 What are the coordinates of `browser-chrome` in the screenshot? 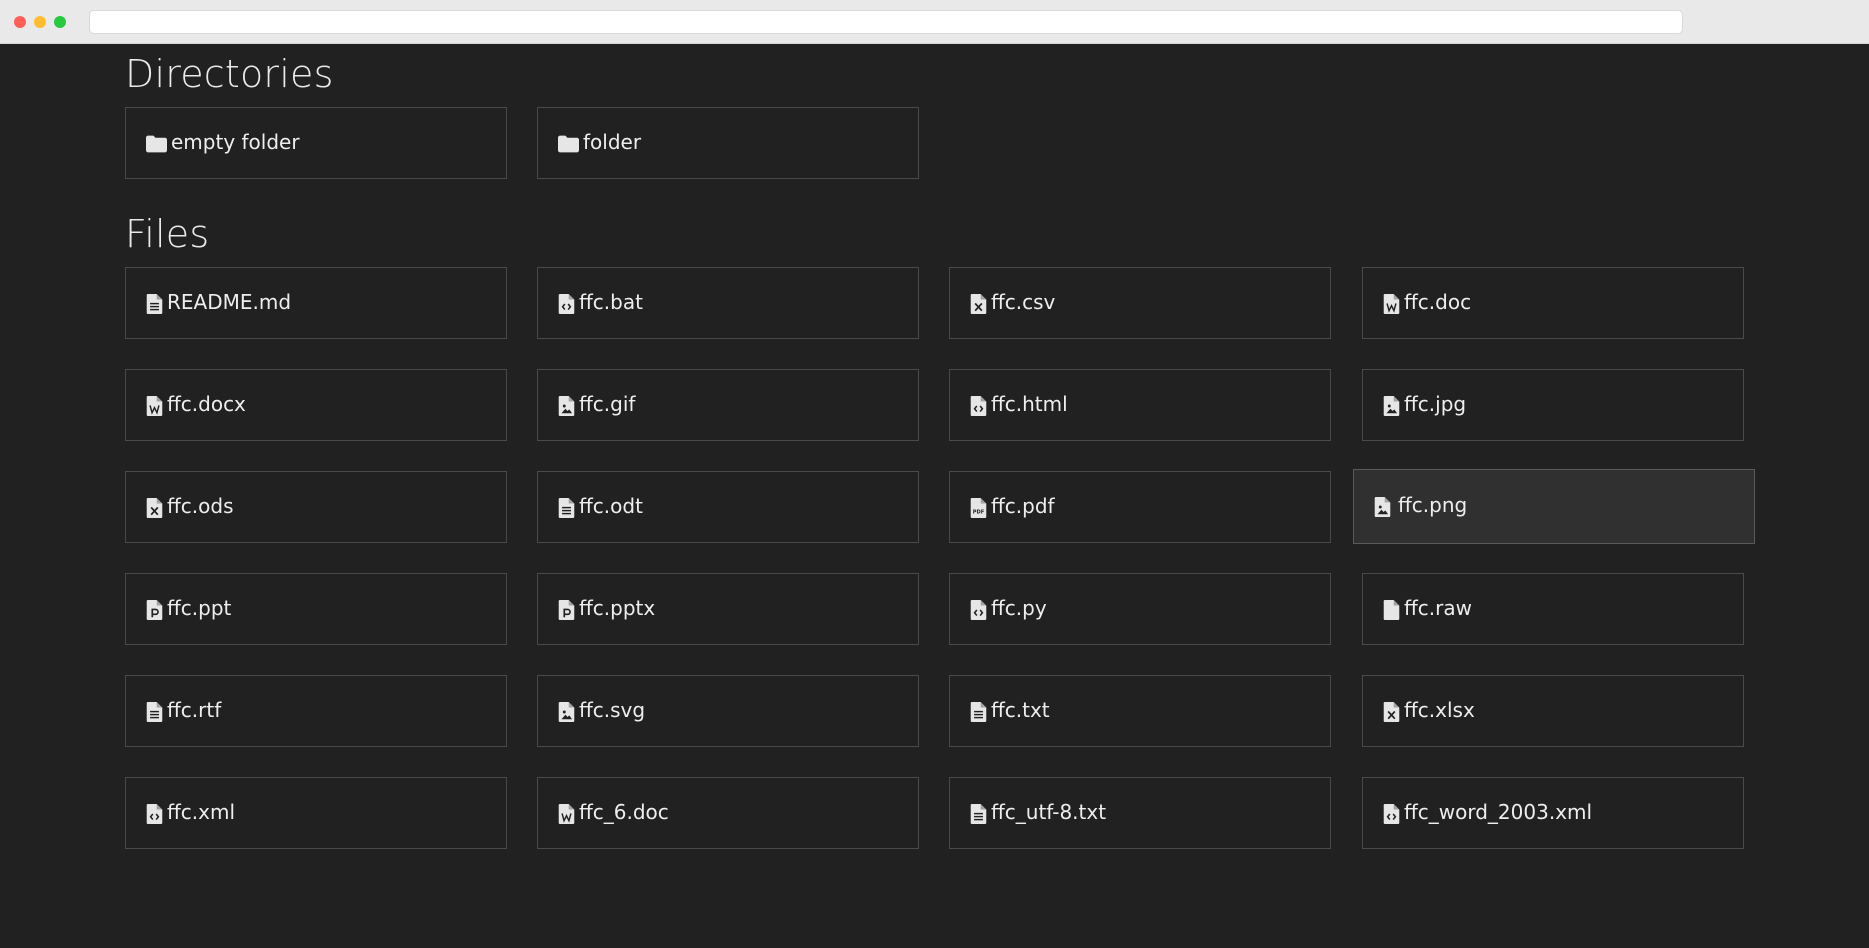 It's located at (934, 22).